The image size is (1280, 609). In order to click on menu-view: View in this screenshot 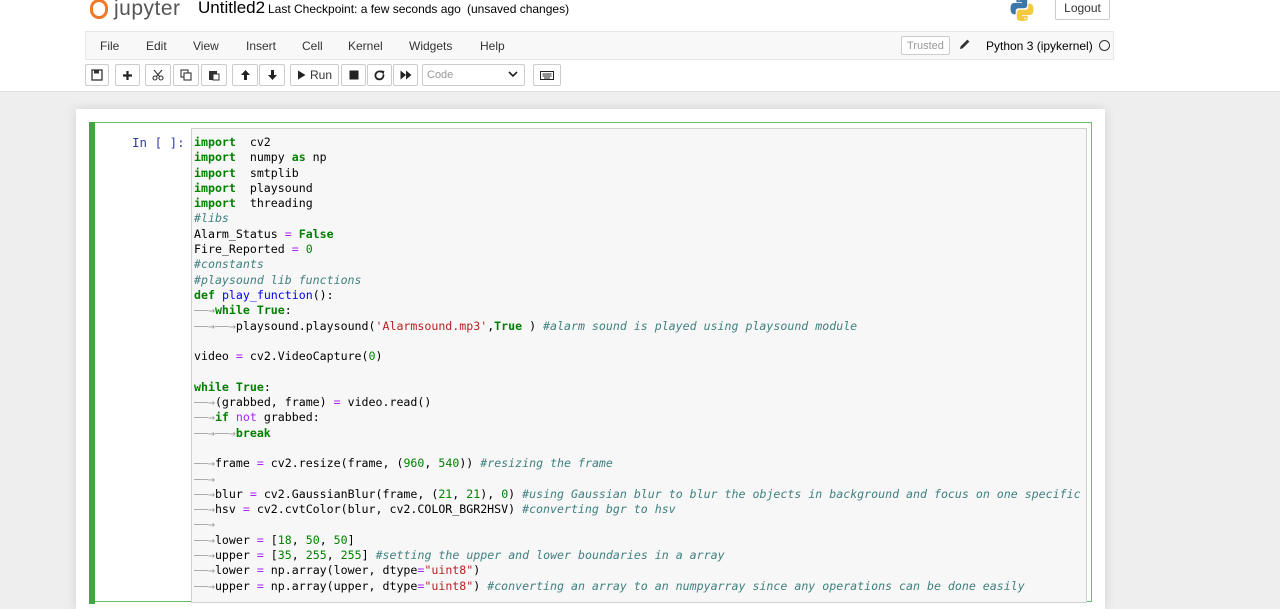, I will do `click(206, 46)`.